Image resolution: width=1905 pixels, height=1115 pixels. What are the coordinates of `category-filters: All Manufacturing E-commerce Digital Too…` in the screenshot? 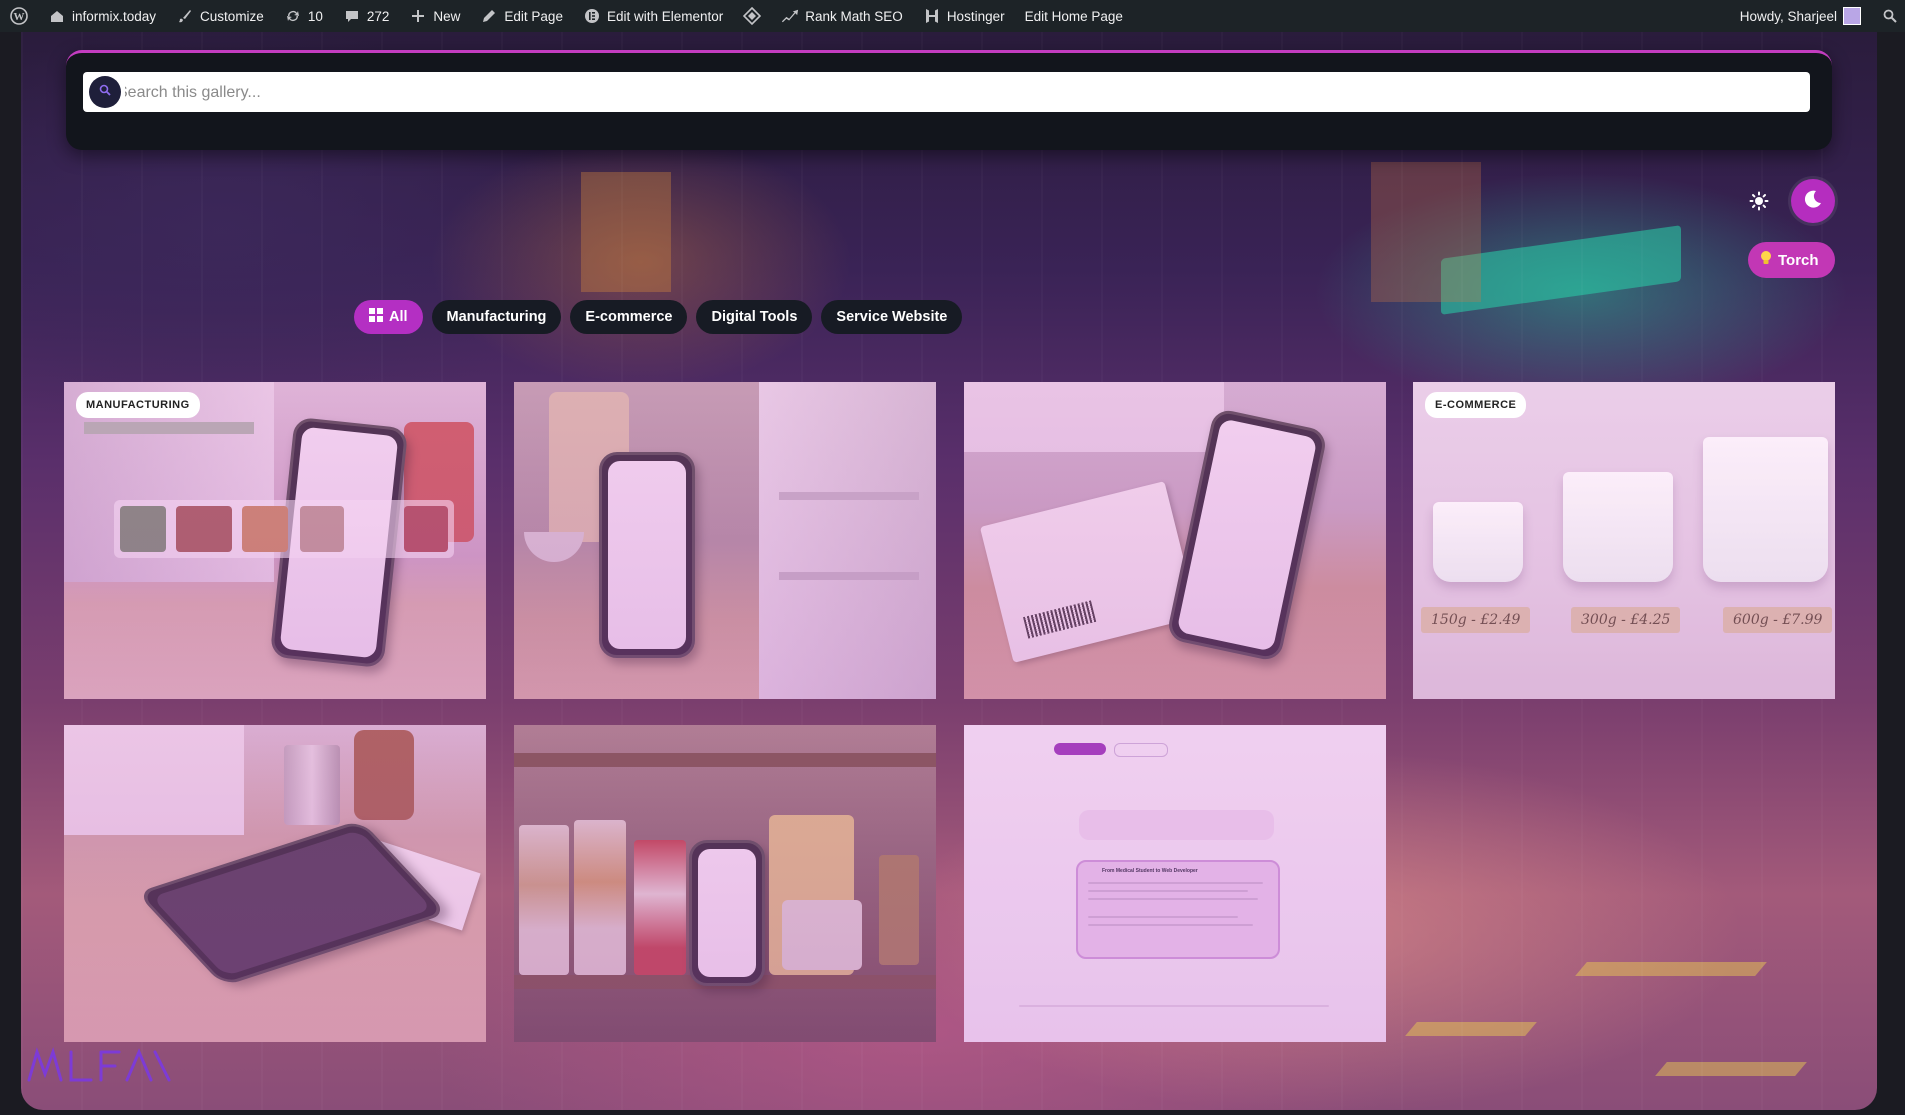 It's located at (658, 317).